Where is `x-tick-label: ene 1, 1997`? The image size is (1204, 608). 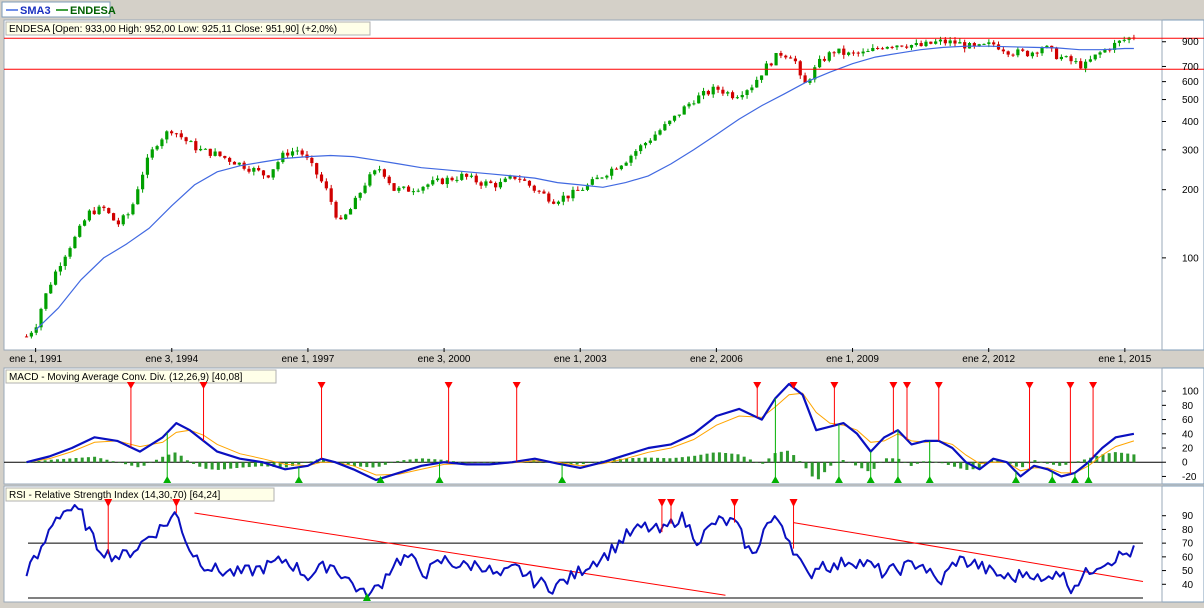 x-tick-label: ene 1, 1997 is located at coordinates (308, 359).